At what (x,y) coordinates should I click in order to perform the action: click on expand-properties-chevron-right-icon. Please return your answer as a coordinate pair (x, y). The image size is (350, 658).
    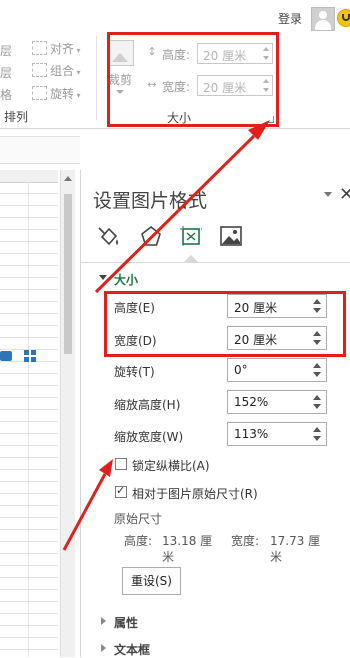
    Looking at the image, I should click on (103, 621).